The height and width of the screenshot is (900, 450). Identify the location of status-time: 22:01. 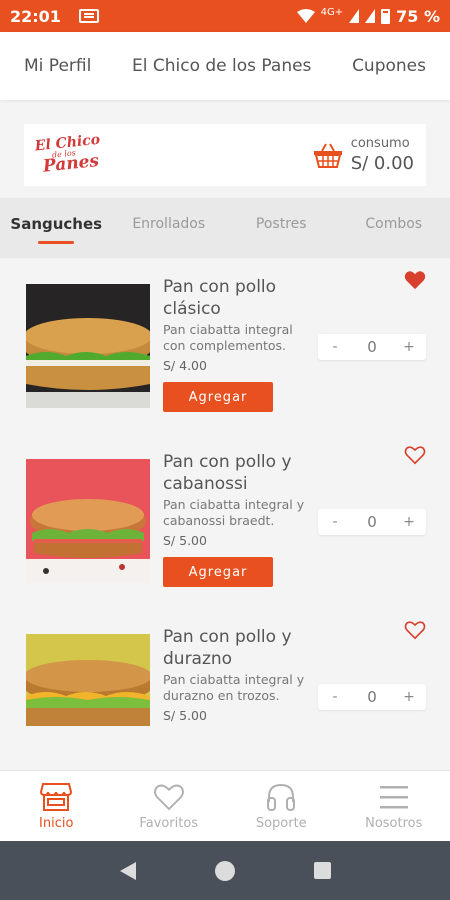
(35, 16).